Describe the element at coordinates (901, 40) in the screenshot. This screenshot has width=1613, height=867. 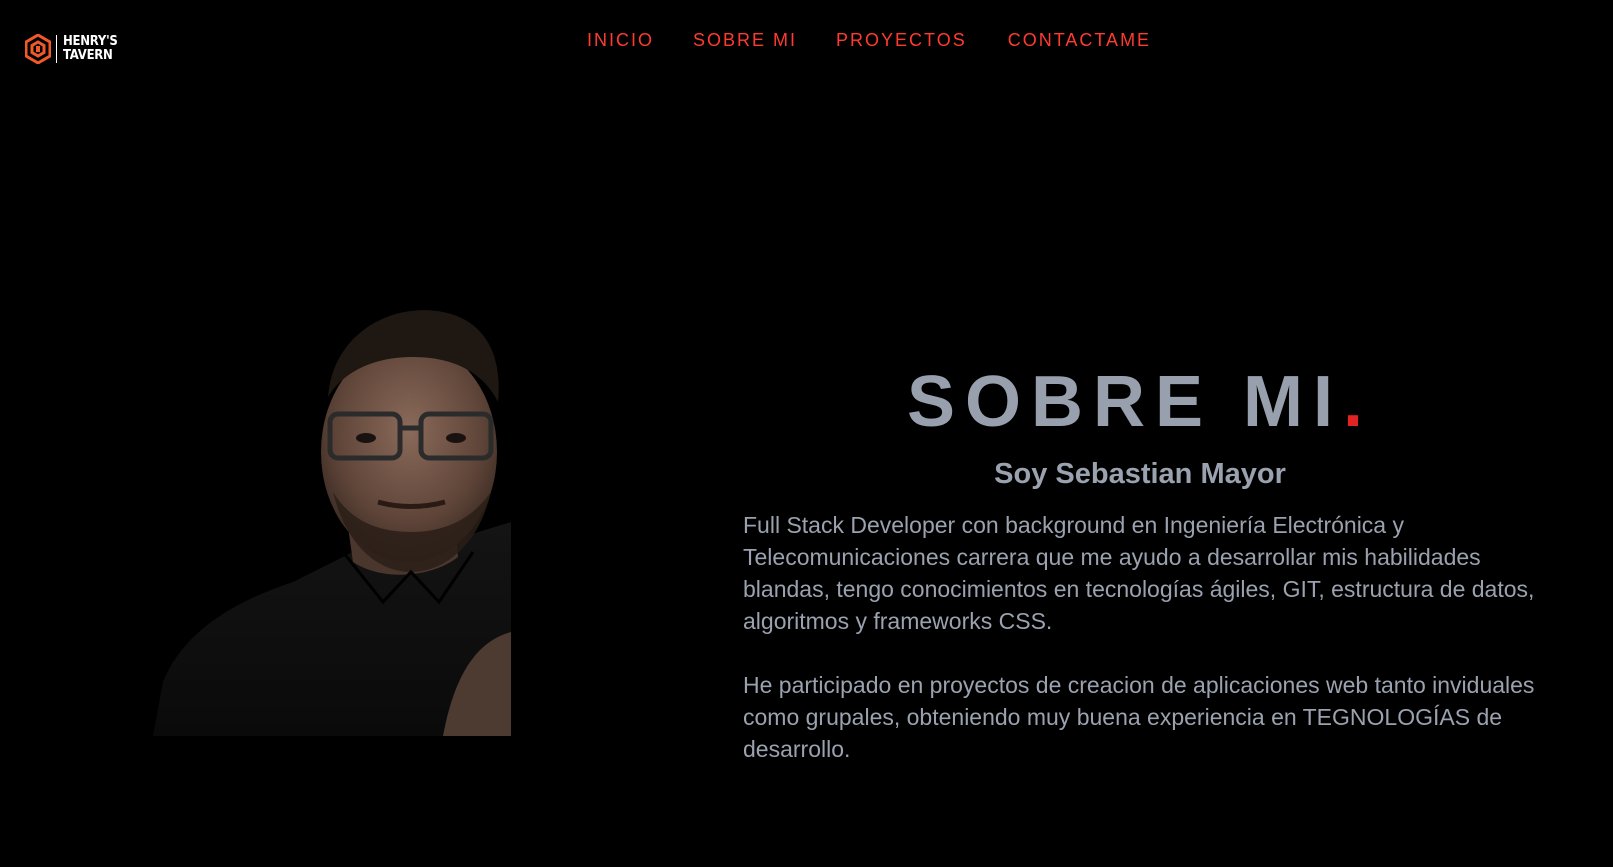
I see `nav-proyectos: PROYECTOS` at that location.